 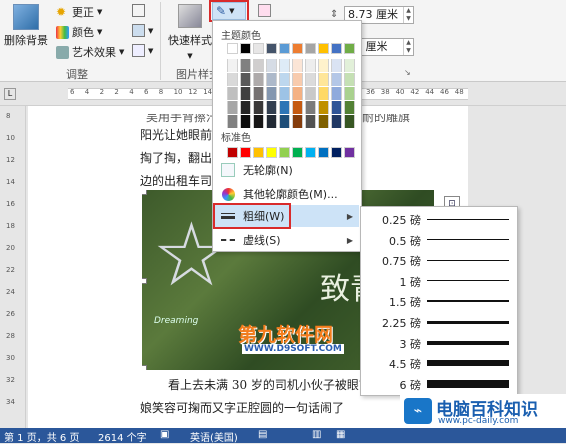 What do you see at coordinates (370, 92) in the screenshot?
I see `ruler-tick-label: 36` at bounding box center [370, 92].